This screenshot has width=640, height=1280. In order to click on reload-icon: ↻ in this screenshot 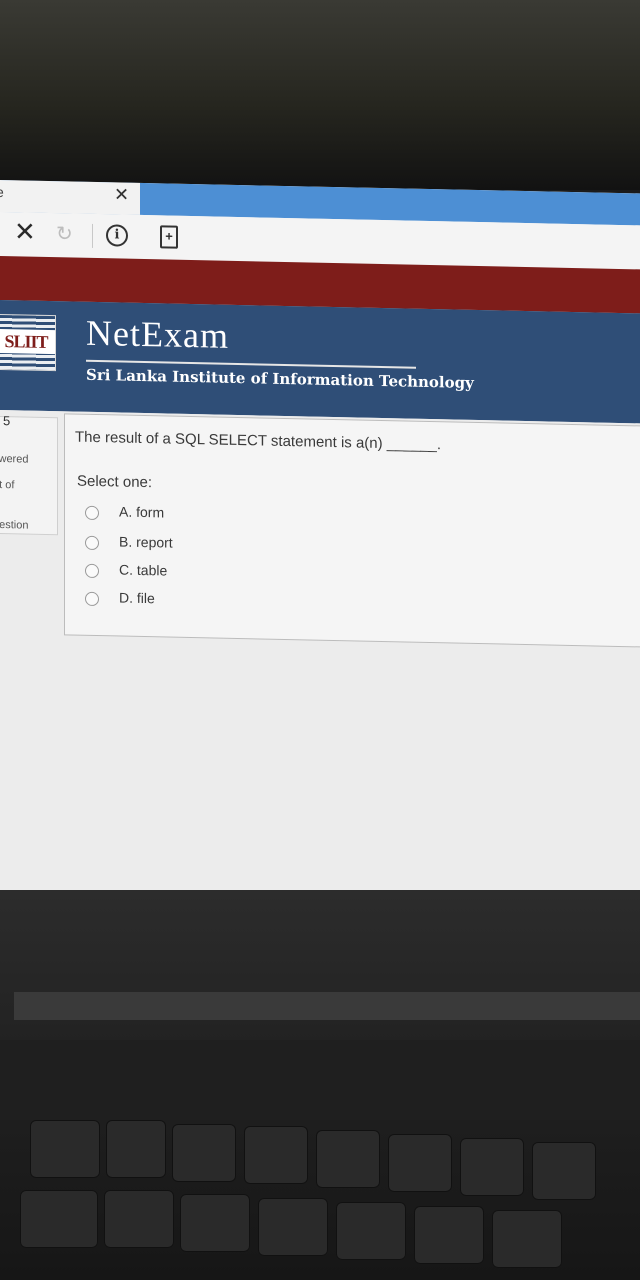, I will do `click(64, 233)`.